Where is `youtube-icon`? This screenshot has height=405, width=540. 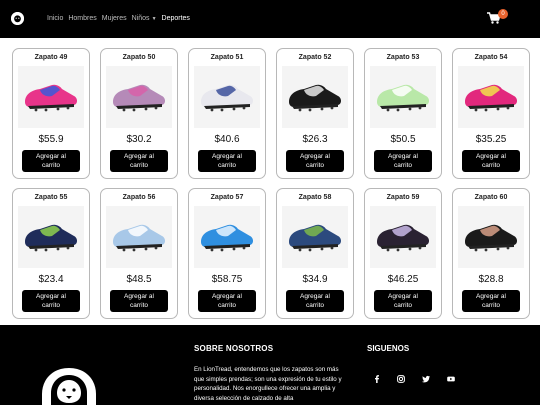 youtube-icon is located at coordinates (451, 376).